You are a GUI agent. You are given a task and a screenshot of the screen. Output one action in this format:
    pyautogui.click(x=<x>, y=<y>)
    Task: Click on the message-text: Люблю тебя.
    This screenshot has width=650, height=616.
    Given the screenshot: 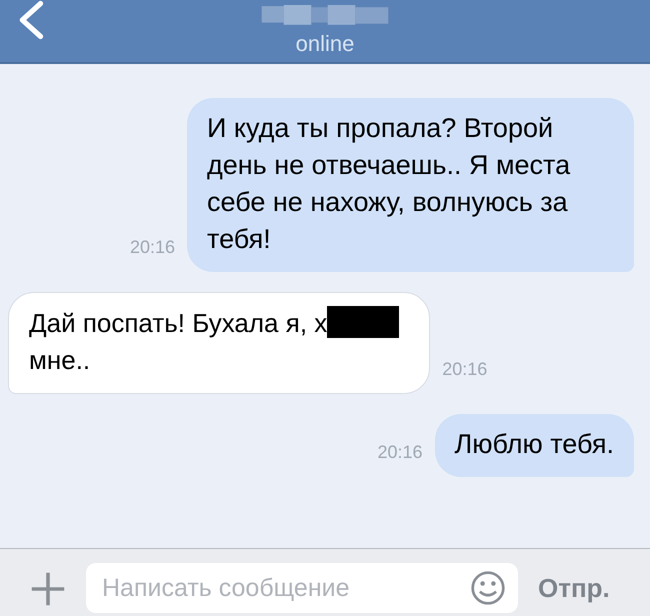 What is the action you would take?
    pyautogui.click(x=534, y=444)
    